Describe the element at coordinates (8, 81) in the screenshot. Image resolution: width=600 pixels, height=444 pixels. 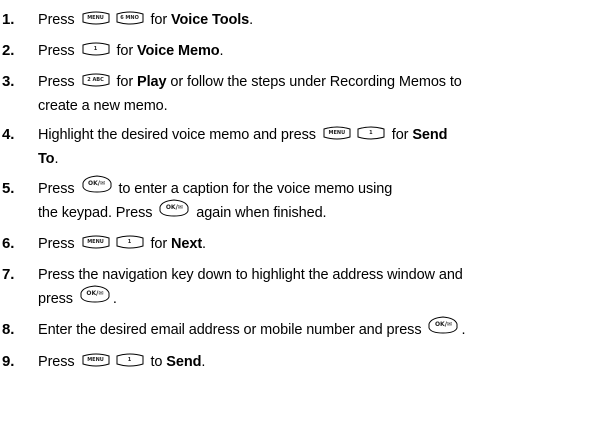
I see `step-number: 3.` at that location.